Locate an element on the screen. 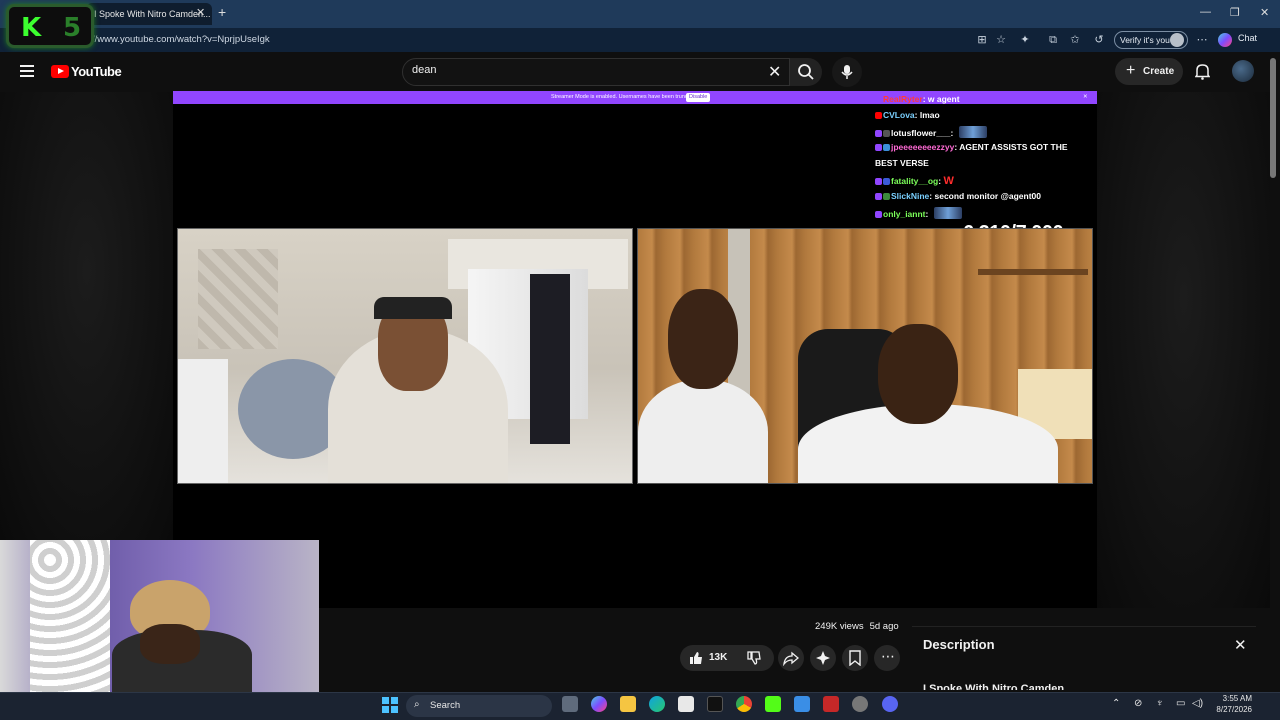 Image resolution: width=1280 pixels, height=720 pixels. history-icon: ↺ is located at coordinates (1099, 40).